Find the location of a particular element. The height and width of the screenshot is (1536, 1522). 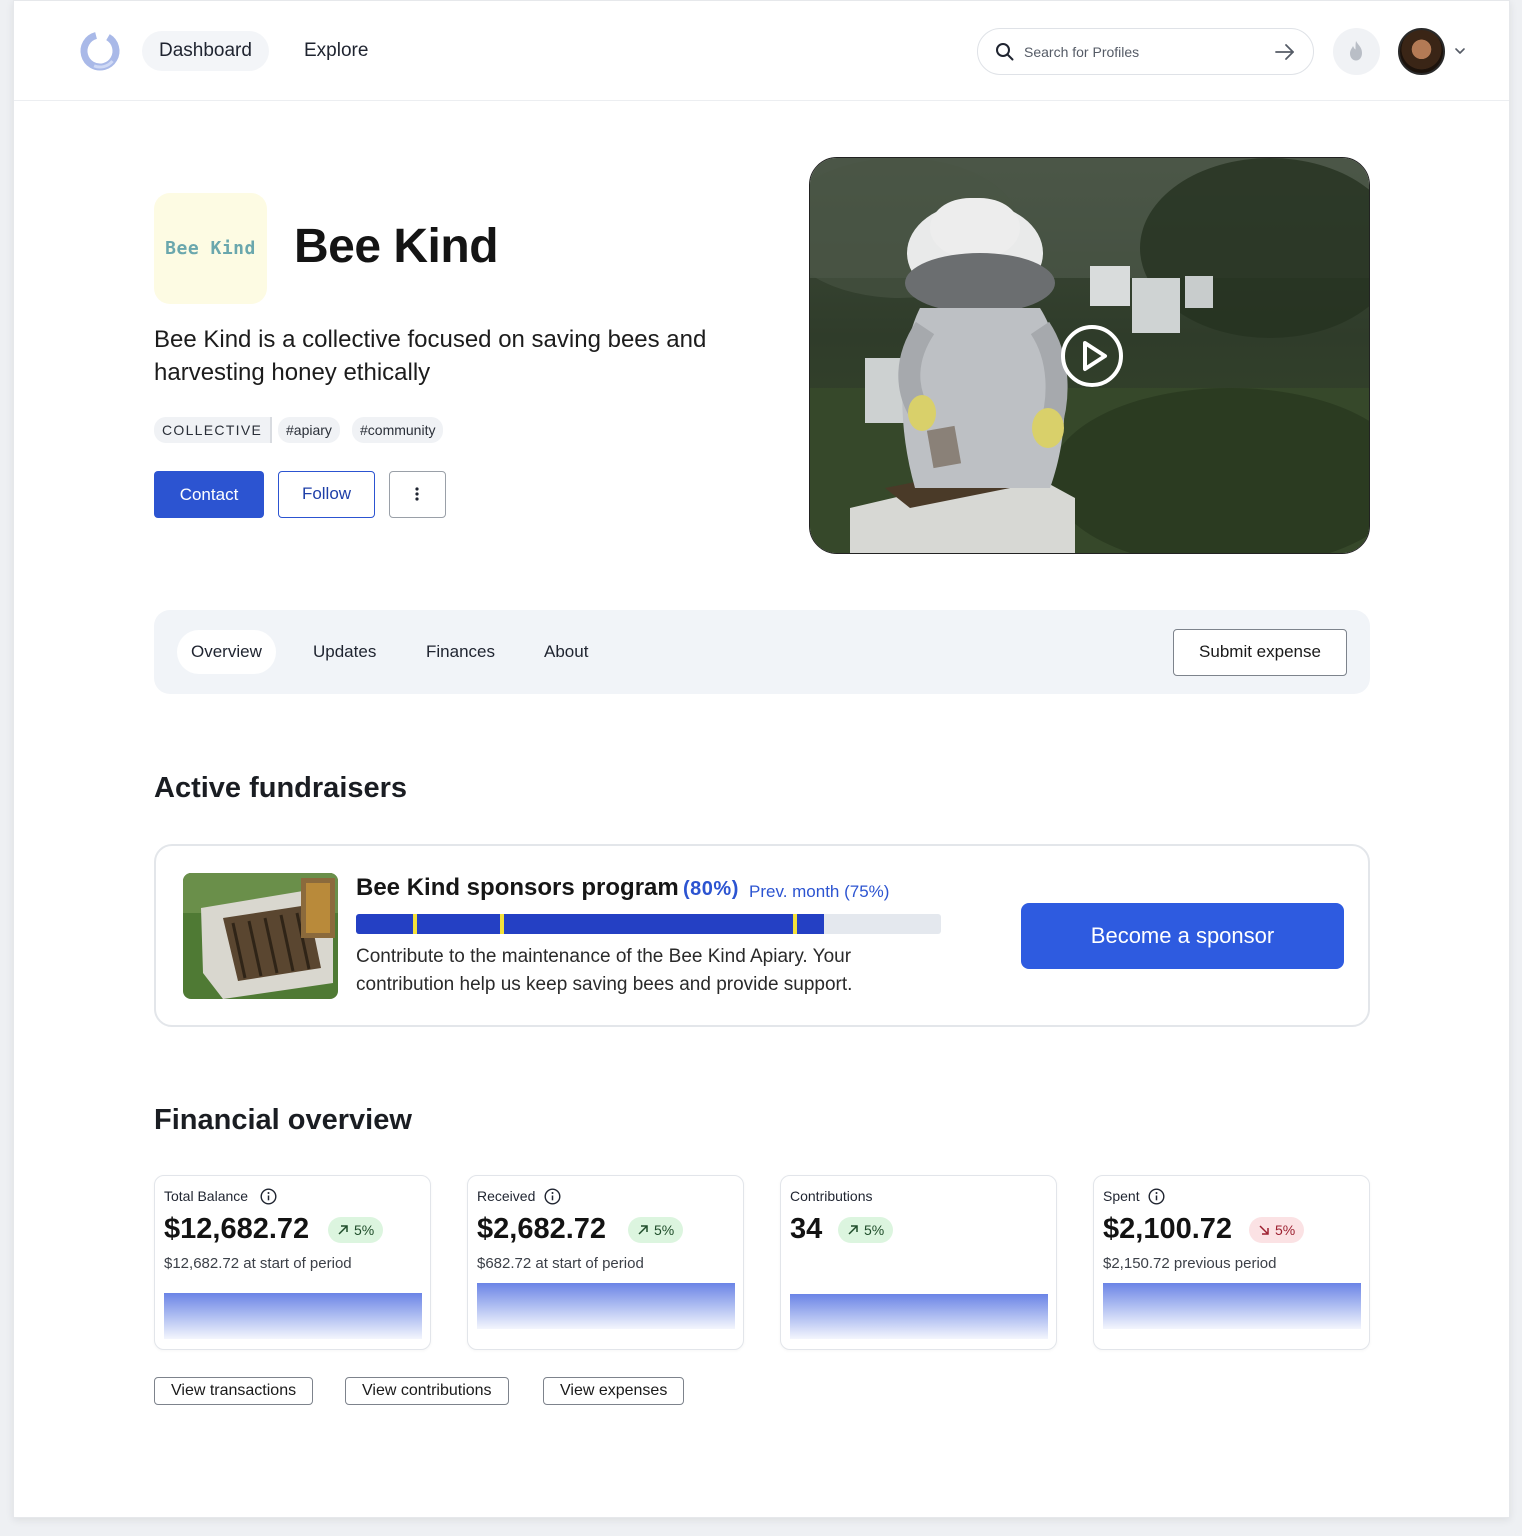

collective-logo: Bee Kind is located at coordinates (210, 248).